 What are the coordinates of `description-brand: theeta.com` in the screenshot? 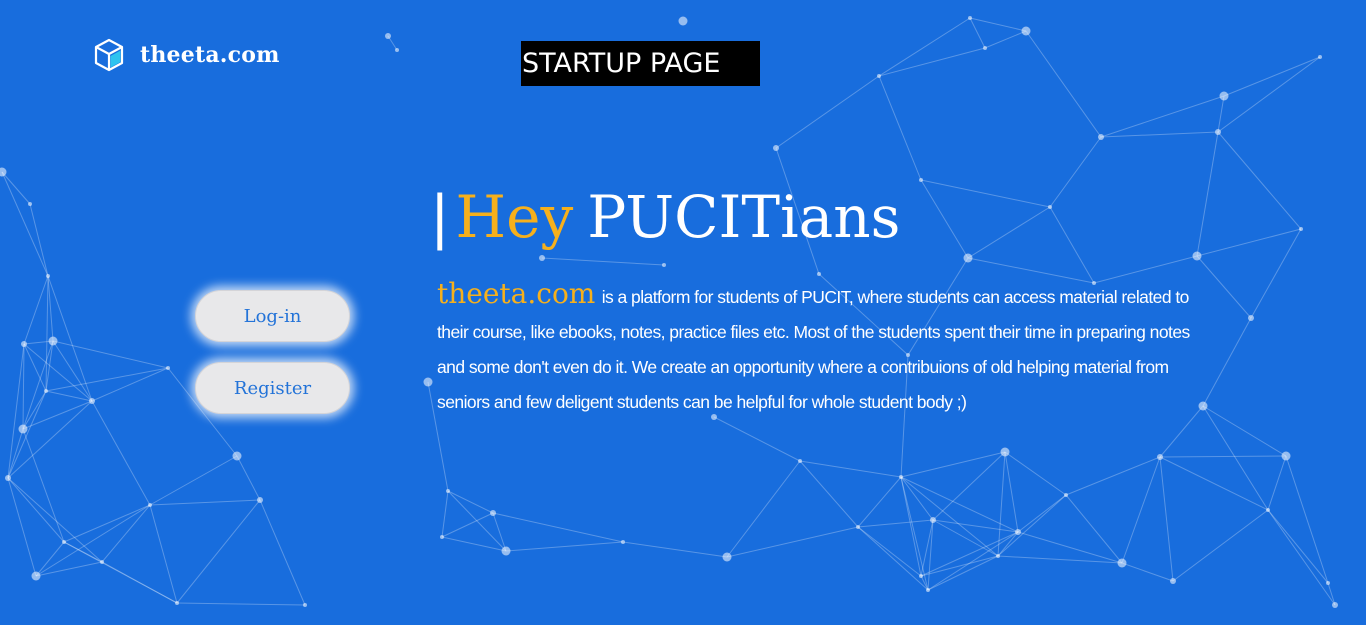 It's located at (516, 293).